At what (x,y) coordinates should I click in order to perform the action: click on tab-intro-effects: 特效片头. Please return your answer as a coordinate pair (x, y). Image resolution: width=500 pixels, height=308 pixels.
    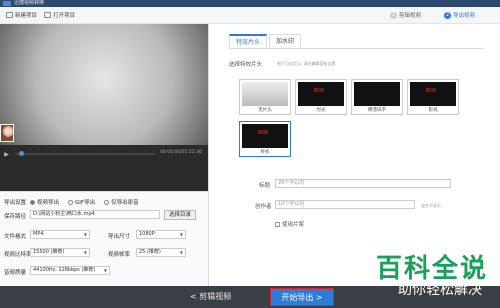
    Looking at the image, I should click on (248, 41).